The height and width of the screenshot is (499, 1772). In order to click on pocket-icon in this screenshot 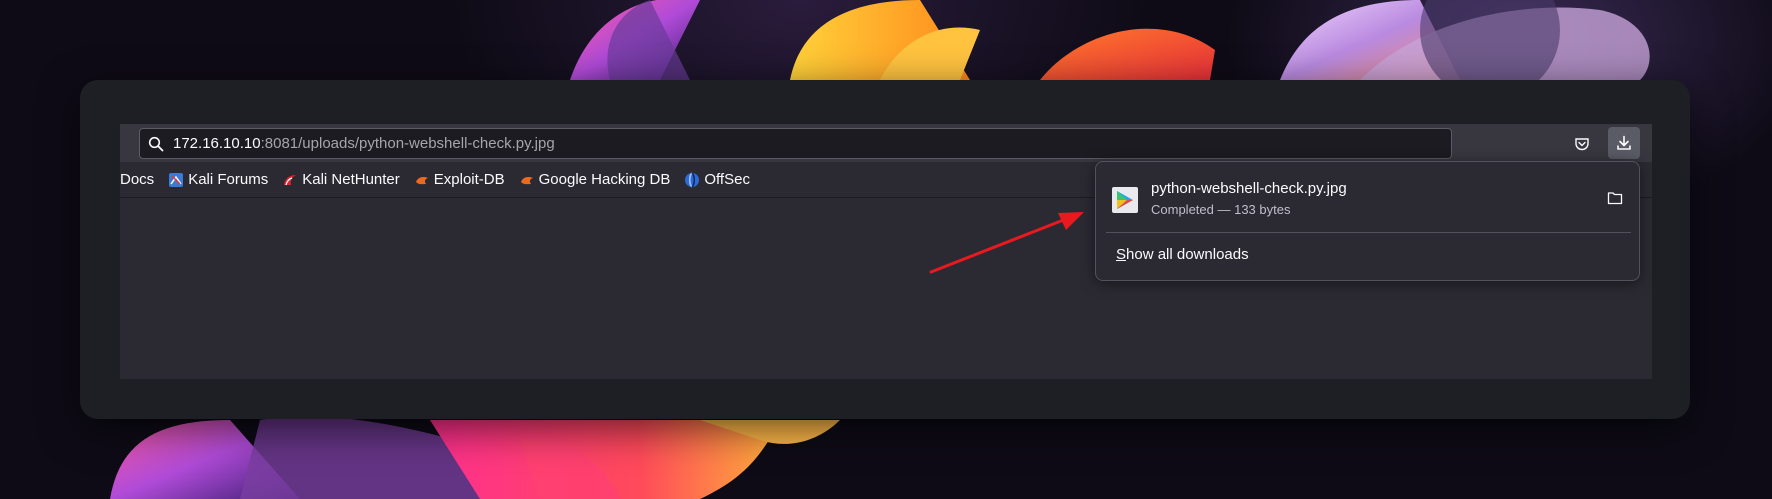, I will do `click(1582, 144)`.